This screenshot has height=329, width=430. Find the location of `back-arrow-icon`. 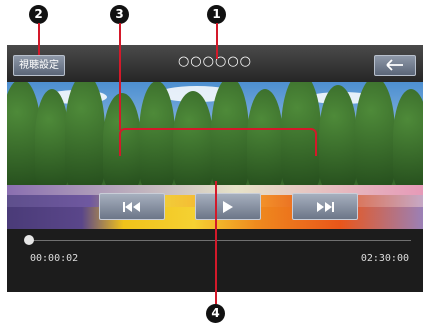

back-arrow-icon is located at coordinates (394, 65).